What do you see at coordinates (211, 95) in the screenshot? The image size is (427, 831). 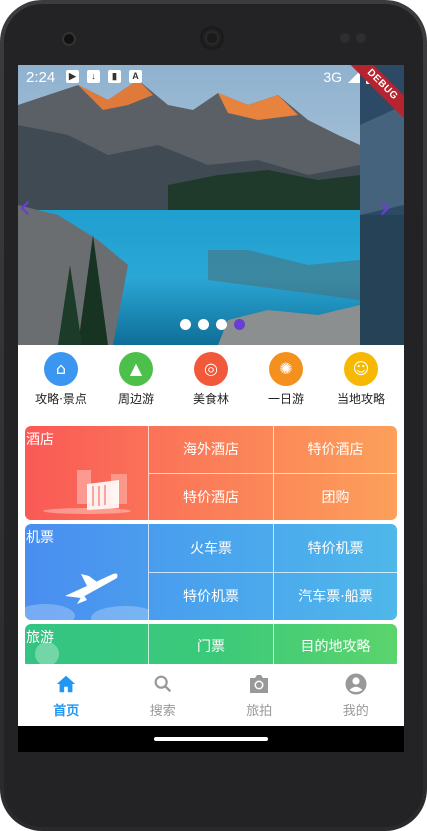 I see `status-bar: 2:24 ▶ ↓ ▮ A 3G DEBUG` at bounding box center [211, 95].